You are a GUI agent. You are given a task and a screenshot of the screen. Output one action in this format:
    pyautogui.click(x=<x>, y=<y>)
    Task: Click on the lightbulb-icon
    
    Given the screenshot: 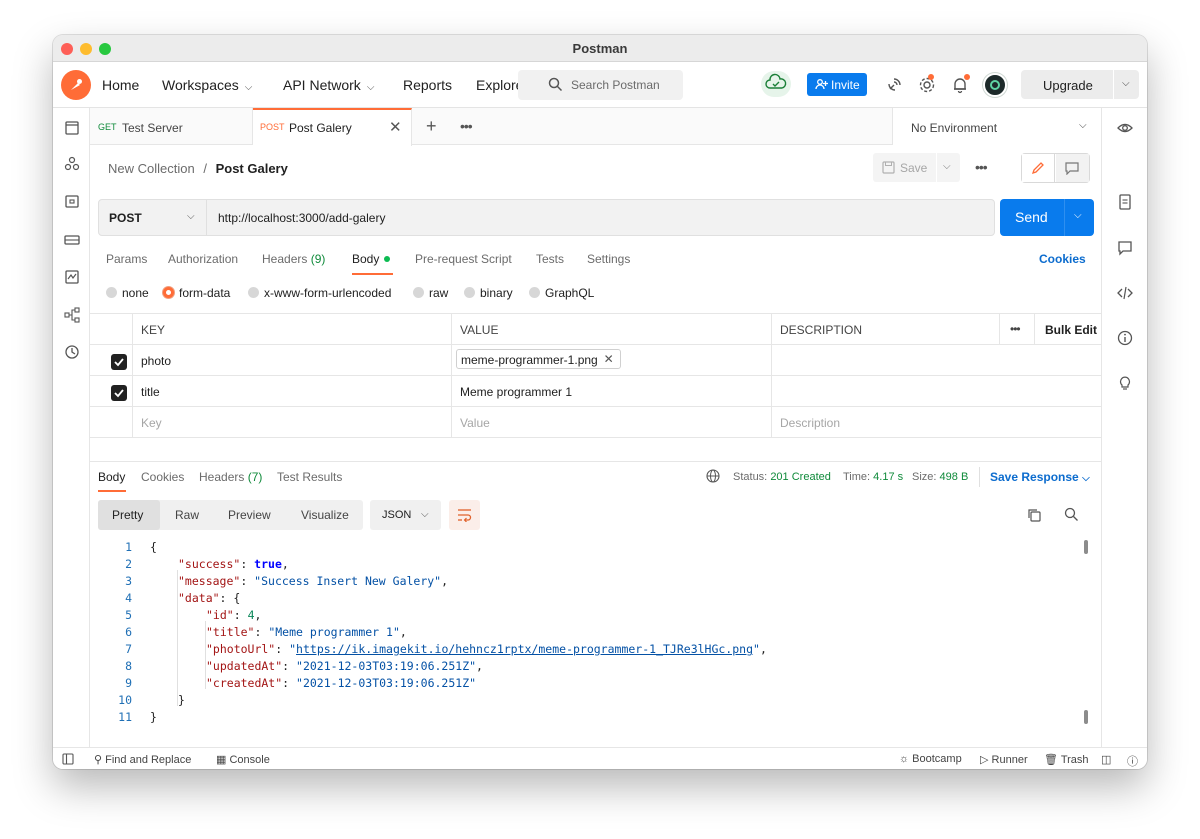 What is the action you would take?
    pyautogui.click(x=1125, y=383)
    